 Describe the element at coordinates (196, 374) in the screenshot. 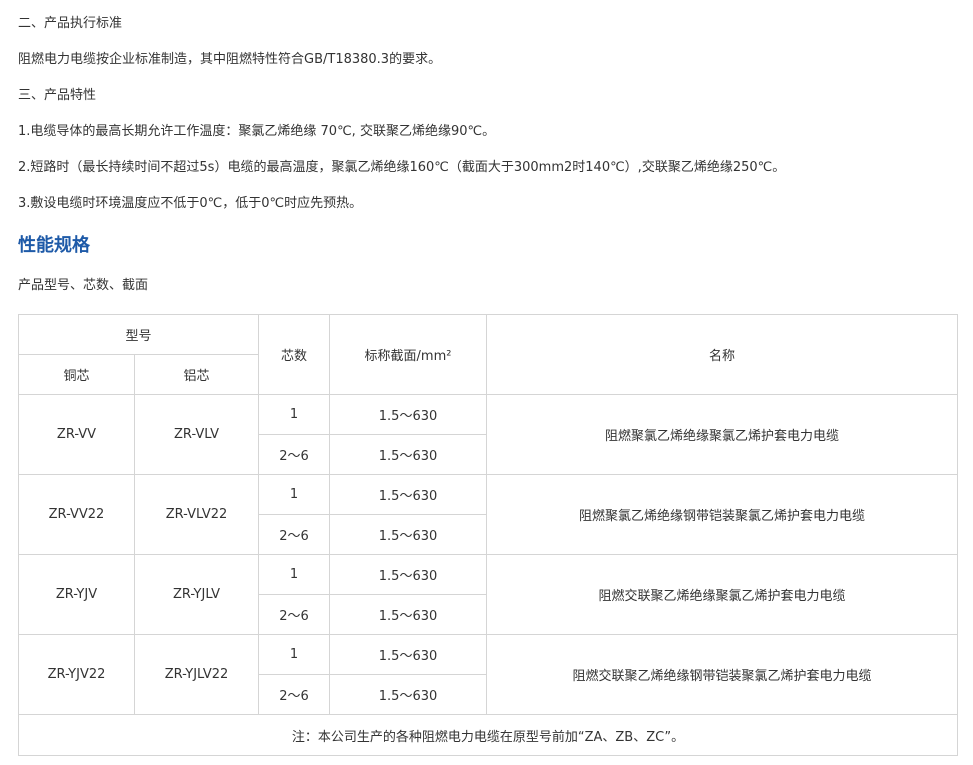

I see `header-aluminum: 铝芯` at that location.